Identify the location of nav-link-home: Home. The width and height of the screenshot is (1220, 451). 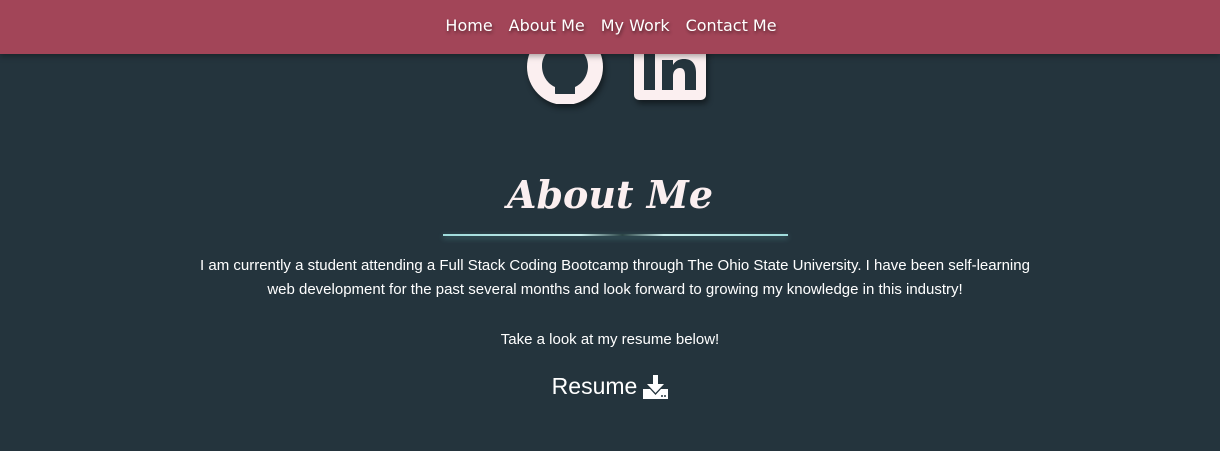
(468, 25).